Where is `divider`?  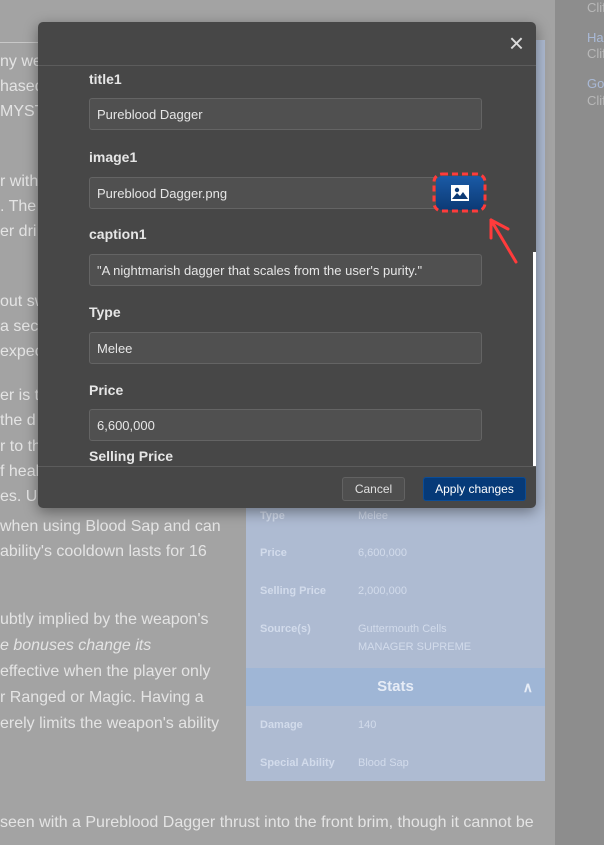 divider is located at coordinates (20, 42).